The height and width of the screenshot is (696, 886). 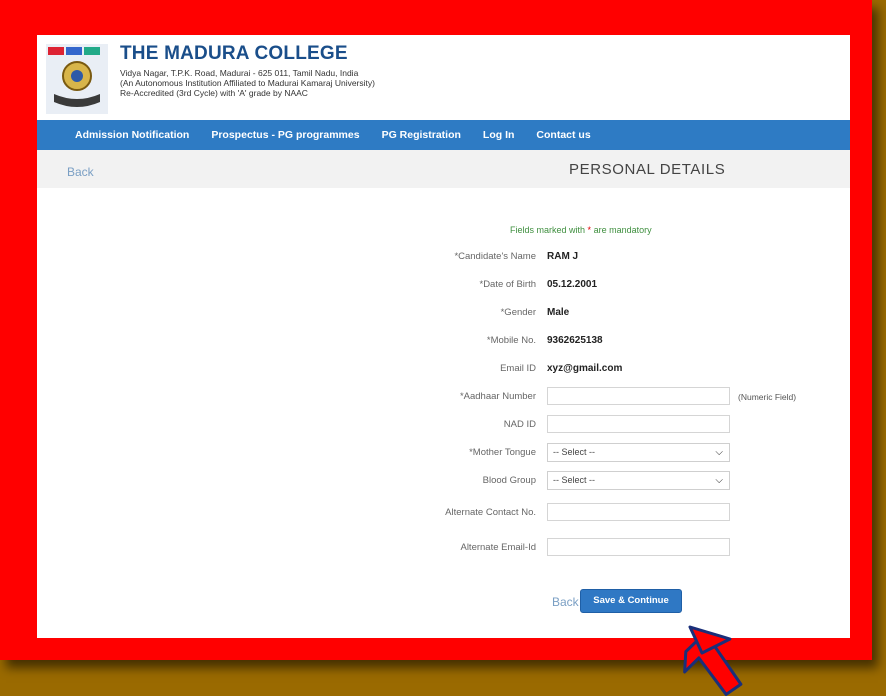 I want to click on back-link-top: Back, so click(x=80, y=172).